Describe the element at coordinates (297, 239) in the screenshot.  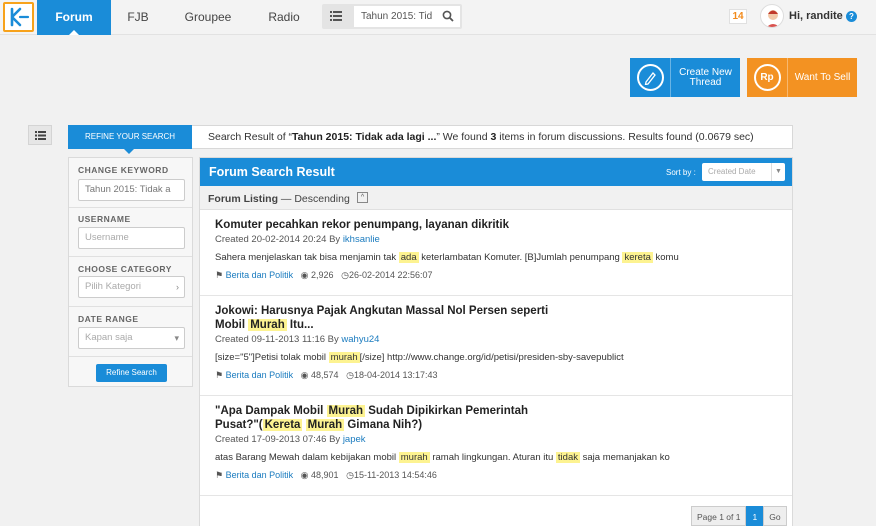
I see `thread-meta: Created 20-02-2014 20:24 By ikhsanlie` at that location.